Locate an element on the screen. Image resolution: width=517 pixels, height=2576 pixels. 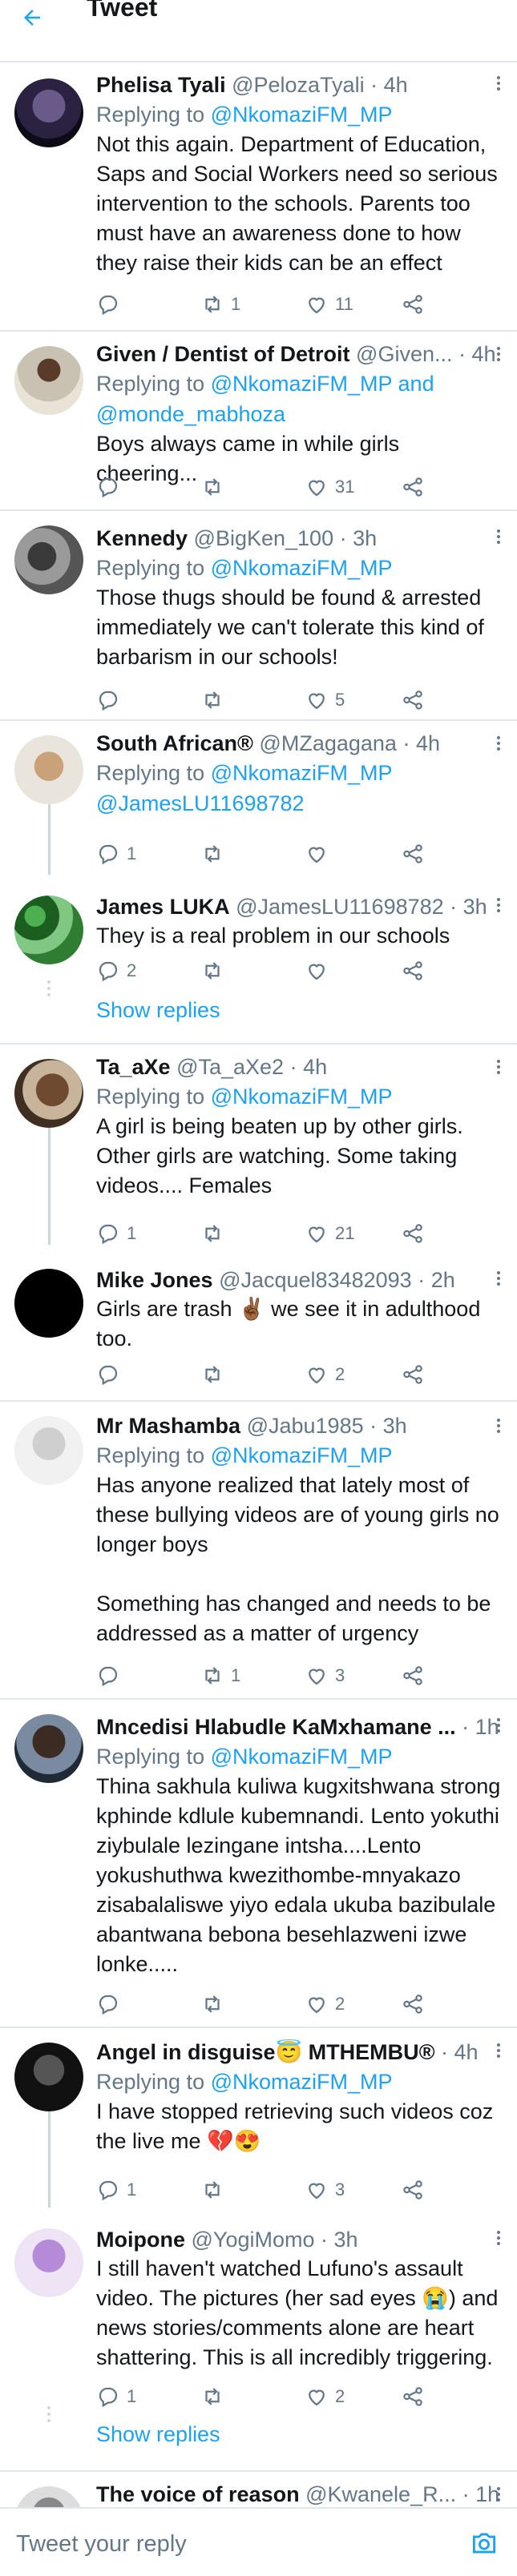
author-handle: @BigKen_100 is located at coordinates (264, 538).